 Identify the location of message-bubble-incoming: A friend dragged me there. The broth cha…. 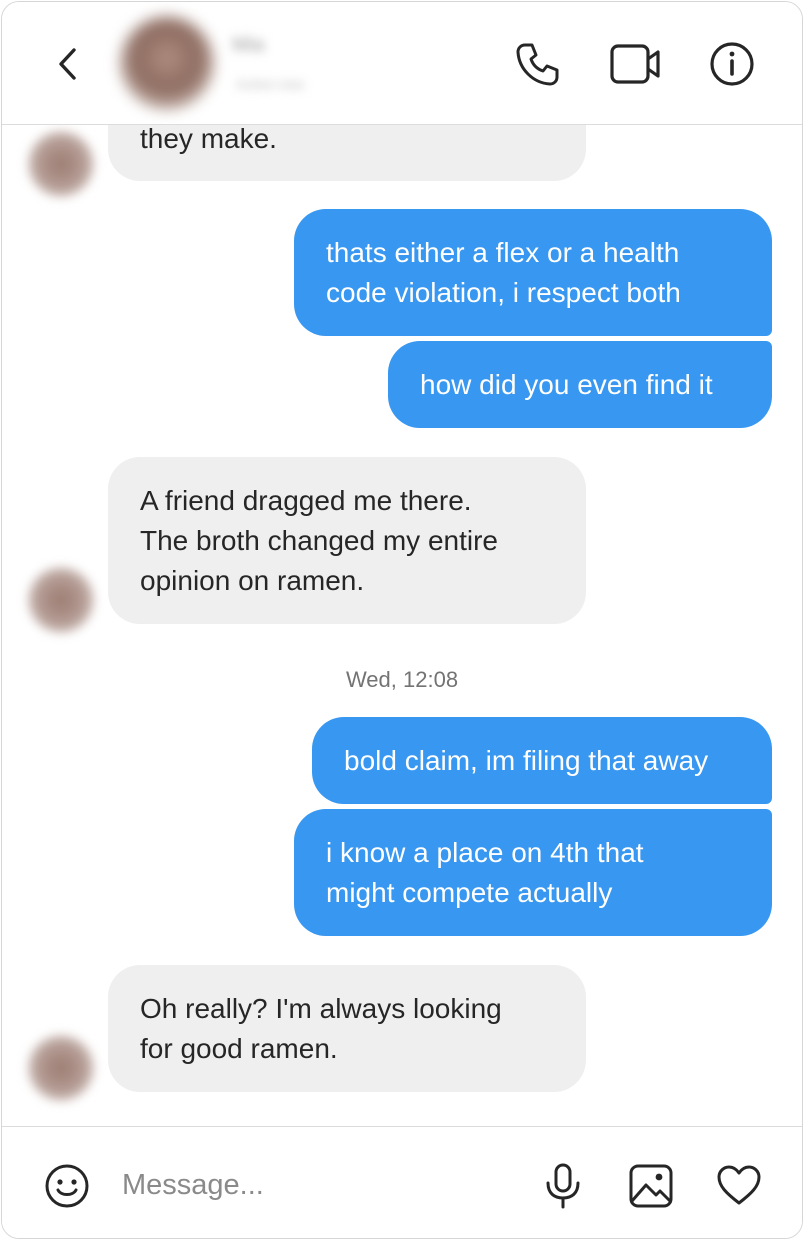
(347, 540).